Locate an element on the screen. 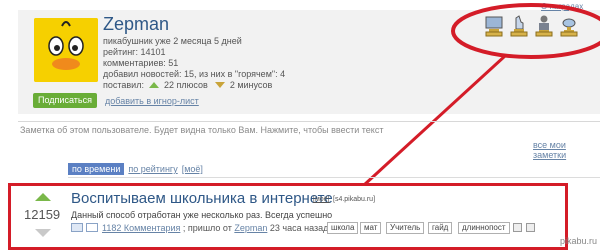 This screenshot has height=250, width=600. tab-by-rating: по рейтингу is located at coordinates (152, 169).